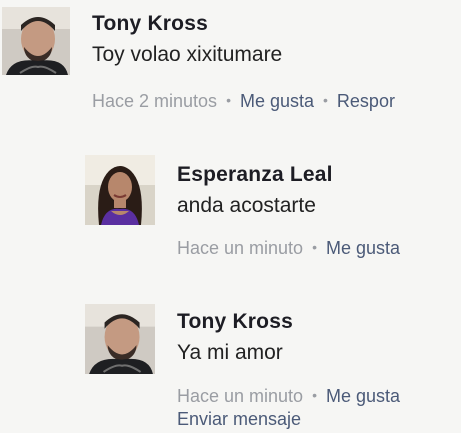 Image resolution: width=461 pixels, height=433 pixels. I want to click on comment-text: Toy volao xixitumare, so click(187, 54).